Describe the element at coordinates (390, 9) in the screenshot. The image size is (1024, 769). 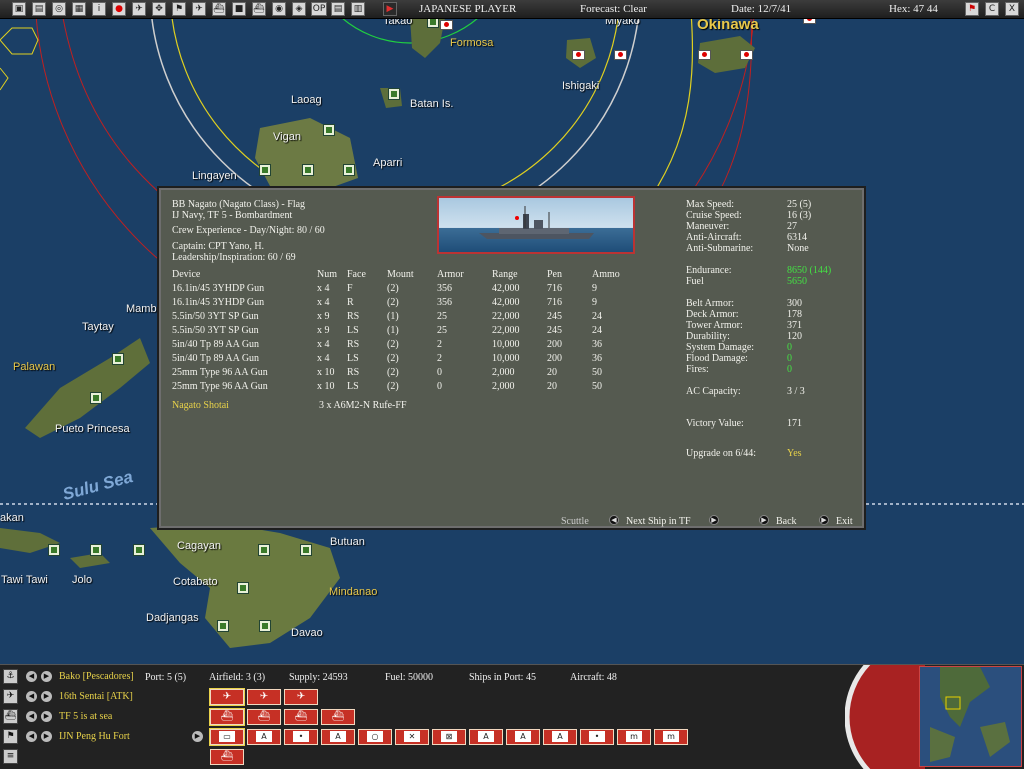
I see `play-icon: ▶` at that location.